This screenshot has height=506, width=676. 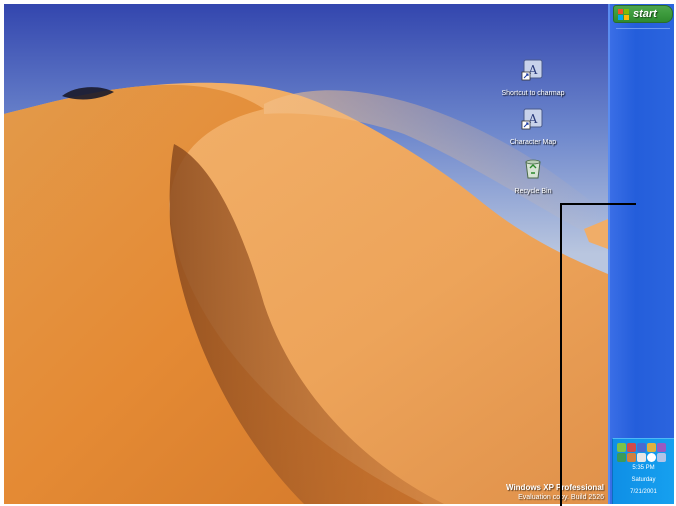 I want to click on desktop-icon-label: Shortcut to charmap, so click(x=533, y=93).